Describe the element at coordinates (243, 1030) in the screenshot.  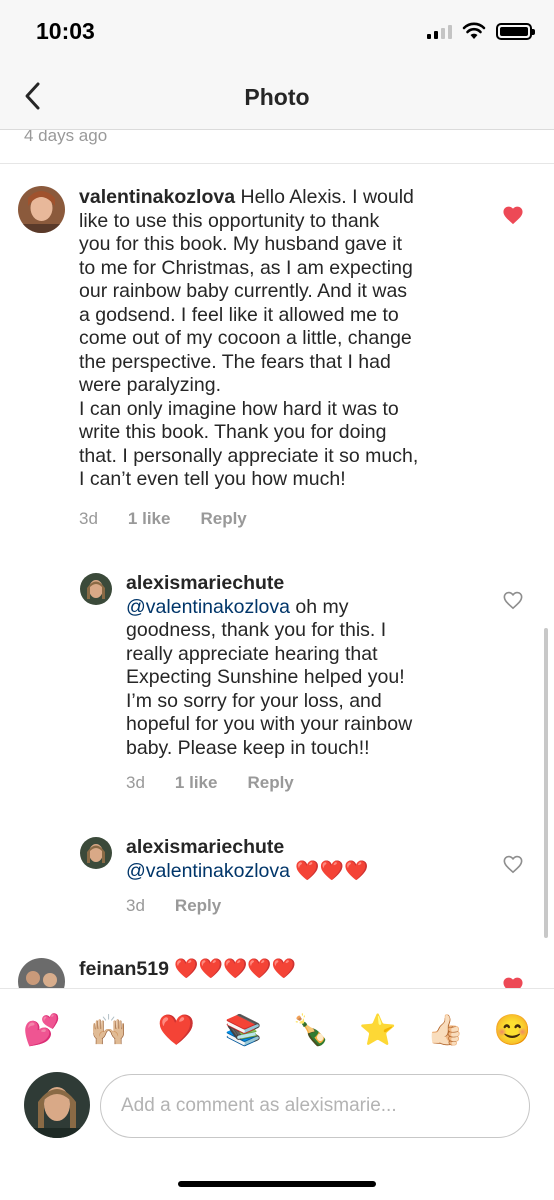
I see `emoji-books: 📚` at that location.